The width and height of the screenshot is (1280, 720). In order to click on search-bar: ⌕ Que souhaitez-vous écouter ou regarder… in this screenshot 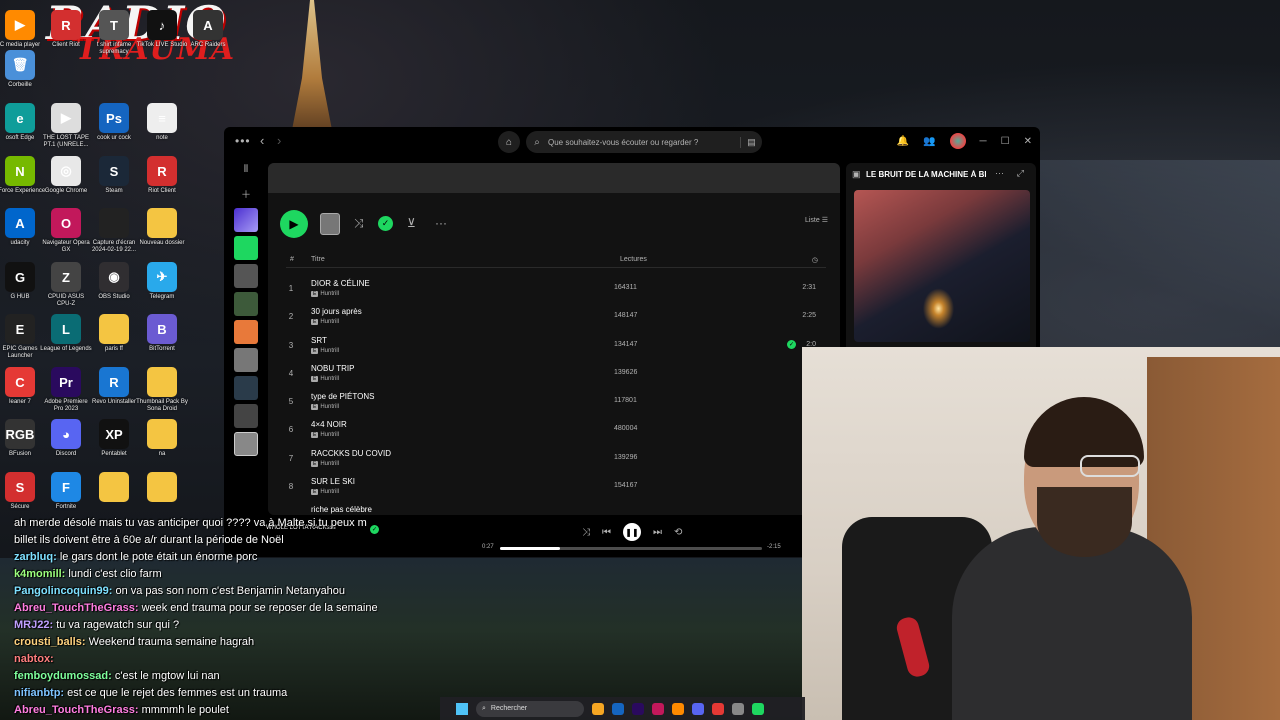, I will do `click(644, 142)`.